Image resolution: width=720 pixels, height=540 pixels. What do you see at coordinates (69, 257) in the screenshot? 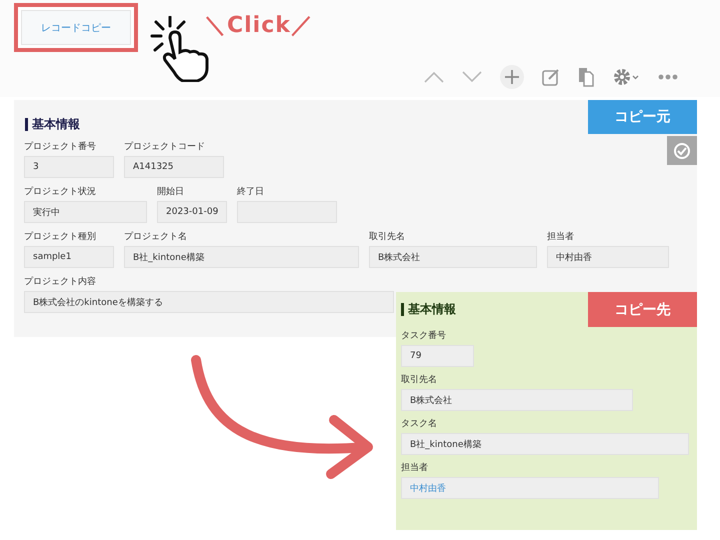
I see `field-value: sample1` at bounding box center [69, 257].